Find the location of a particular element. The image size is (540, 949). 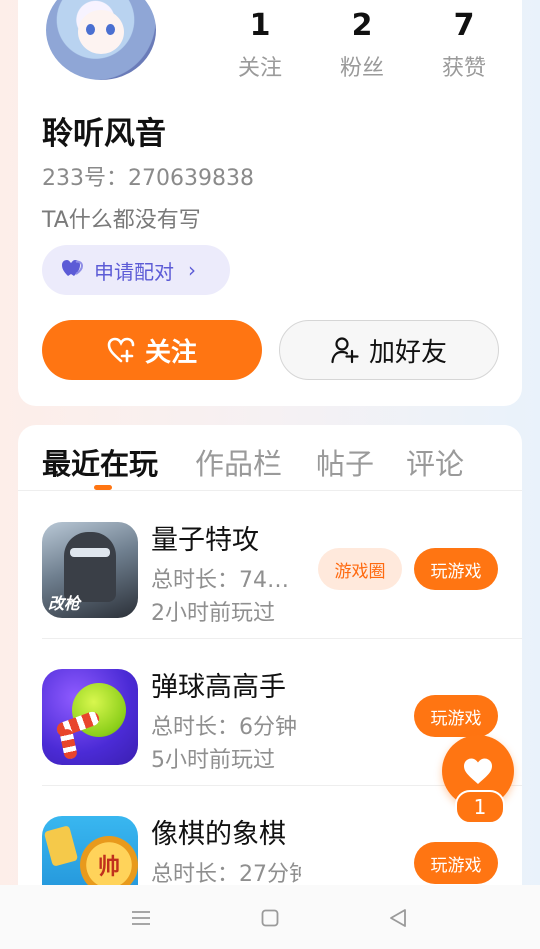

game-last-played: 5小时前玩过 is located at coordinates (213, 760).